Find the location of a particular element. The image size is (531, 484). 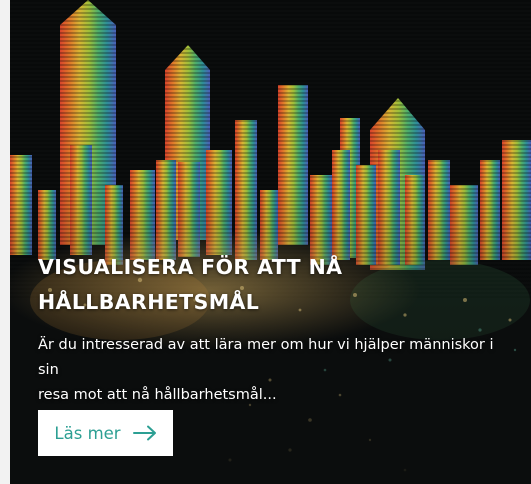

read-more-button: Läs mer is located at coordinates (105, 433).